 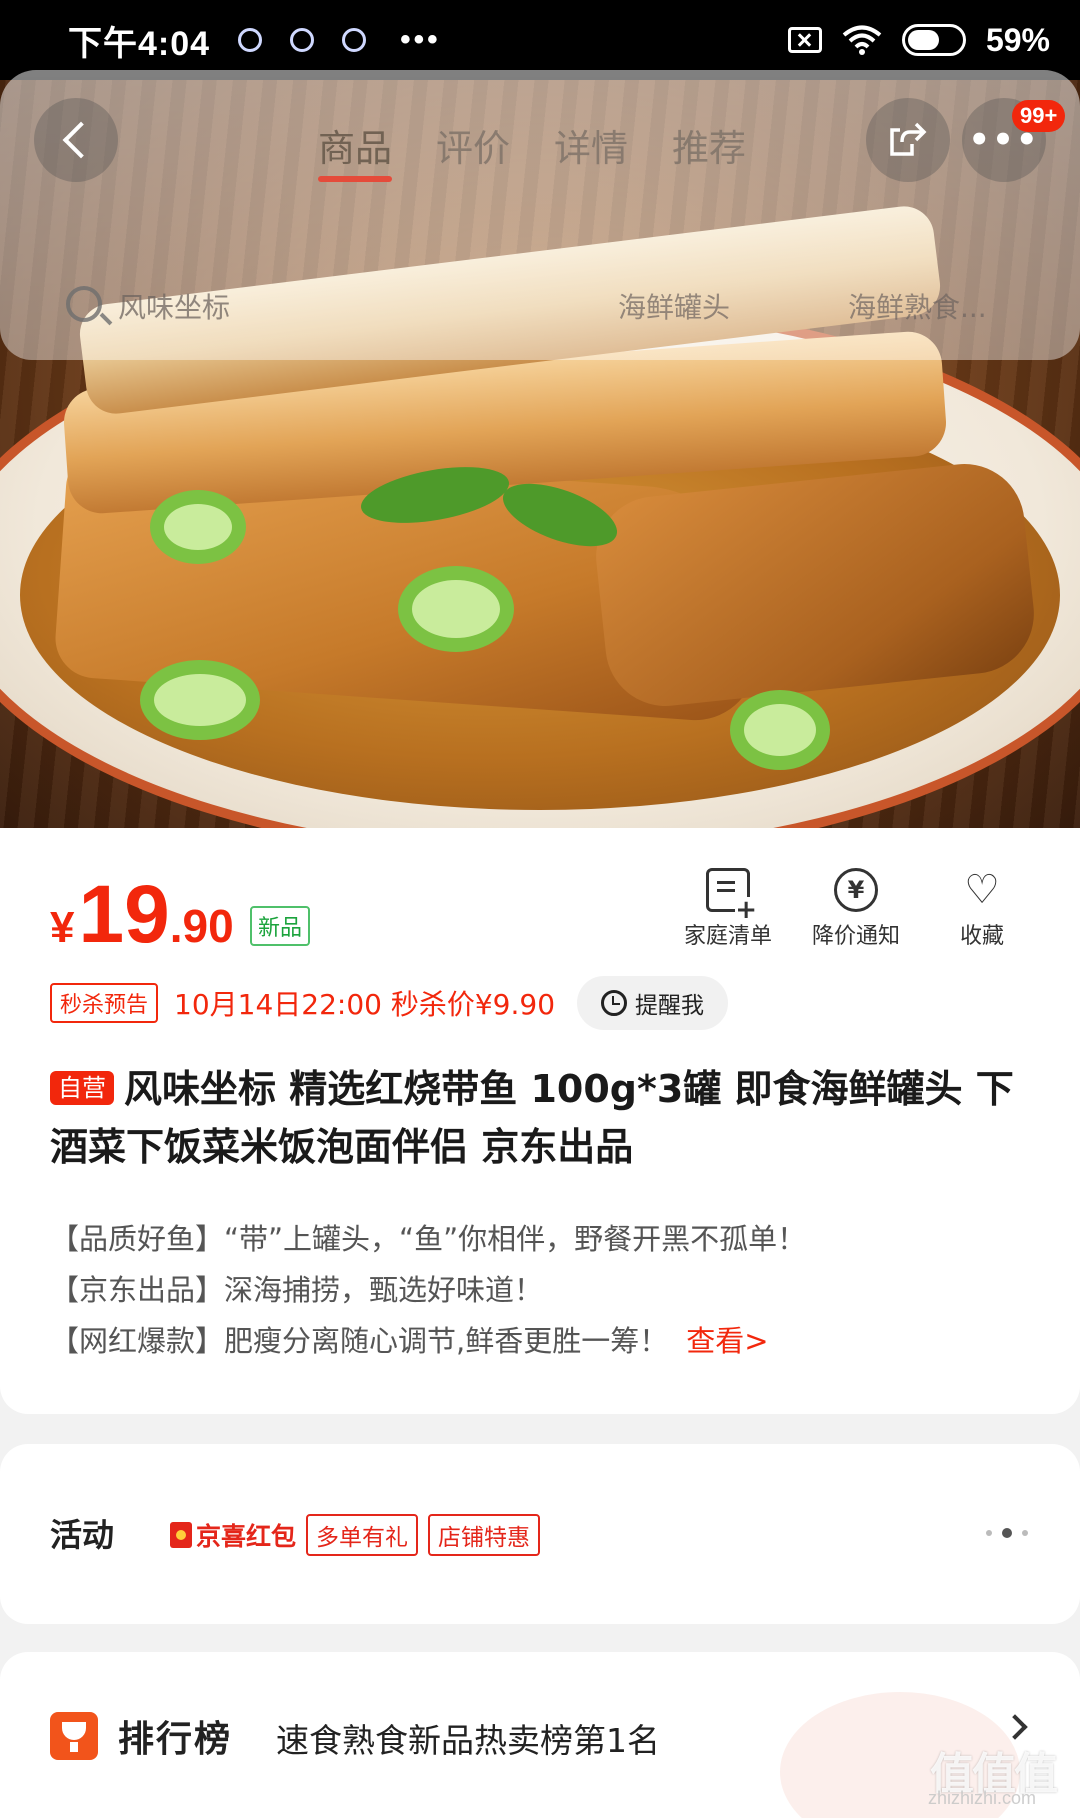 I want to click on red-packet-label: 京喜红包, so click(x=246, y=1536).